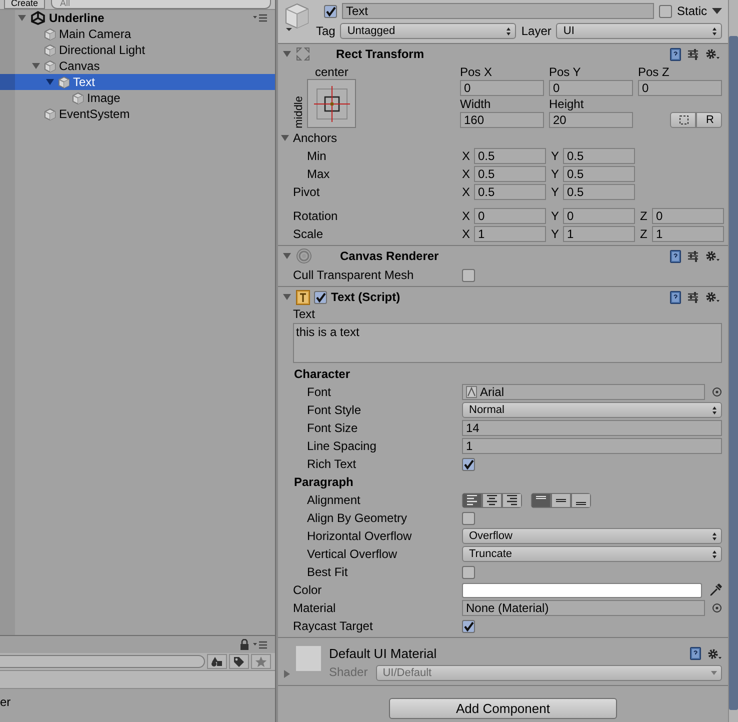  What do you see at coordinates (639, 31) in the screenshot?
I see `dropdown: UI` at bounding box center [639, 31].